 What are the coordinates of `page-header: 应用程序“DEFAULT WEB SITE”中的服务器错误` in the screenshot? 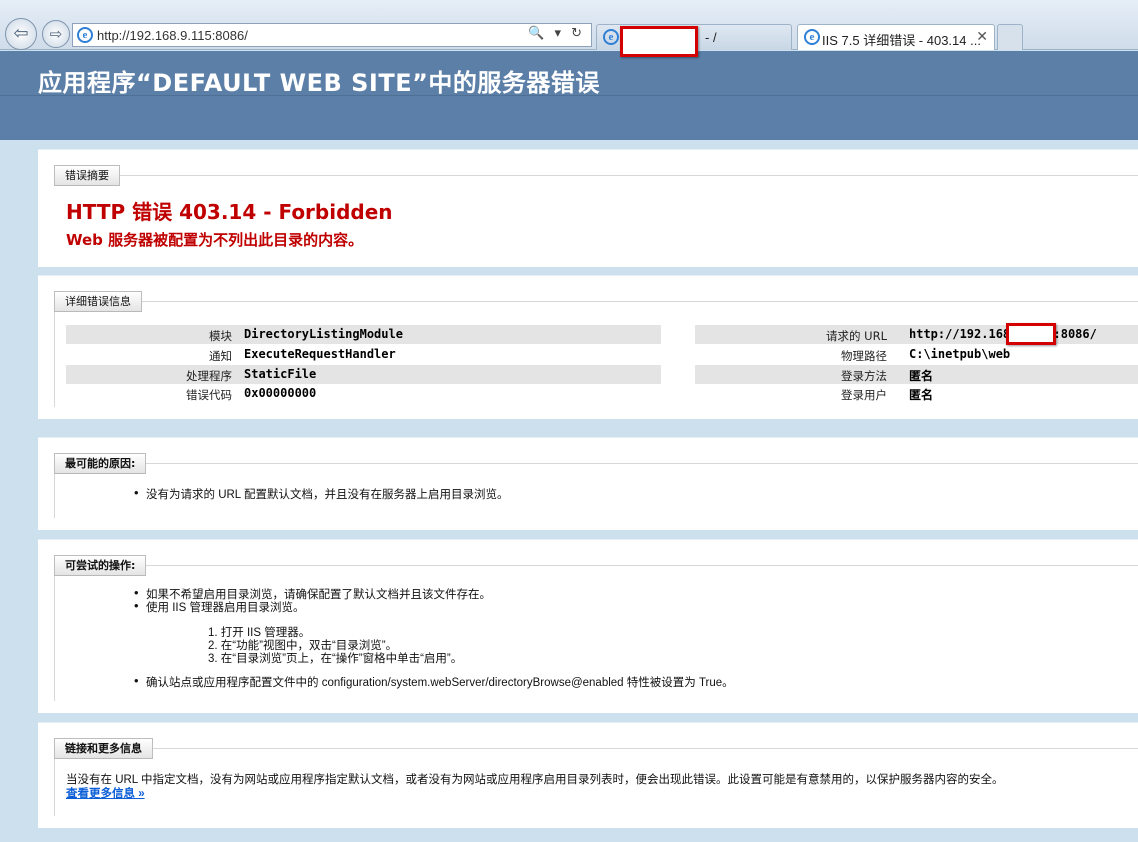 It's located at (569, 95).